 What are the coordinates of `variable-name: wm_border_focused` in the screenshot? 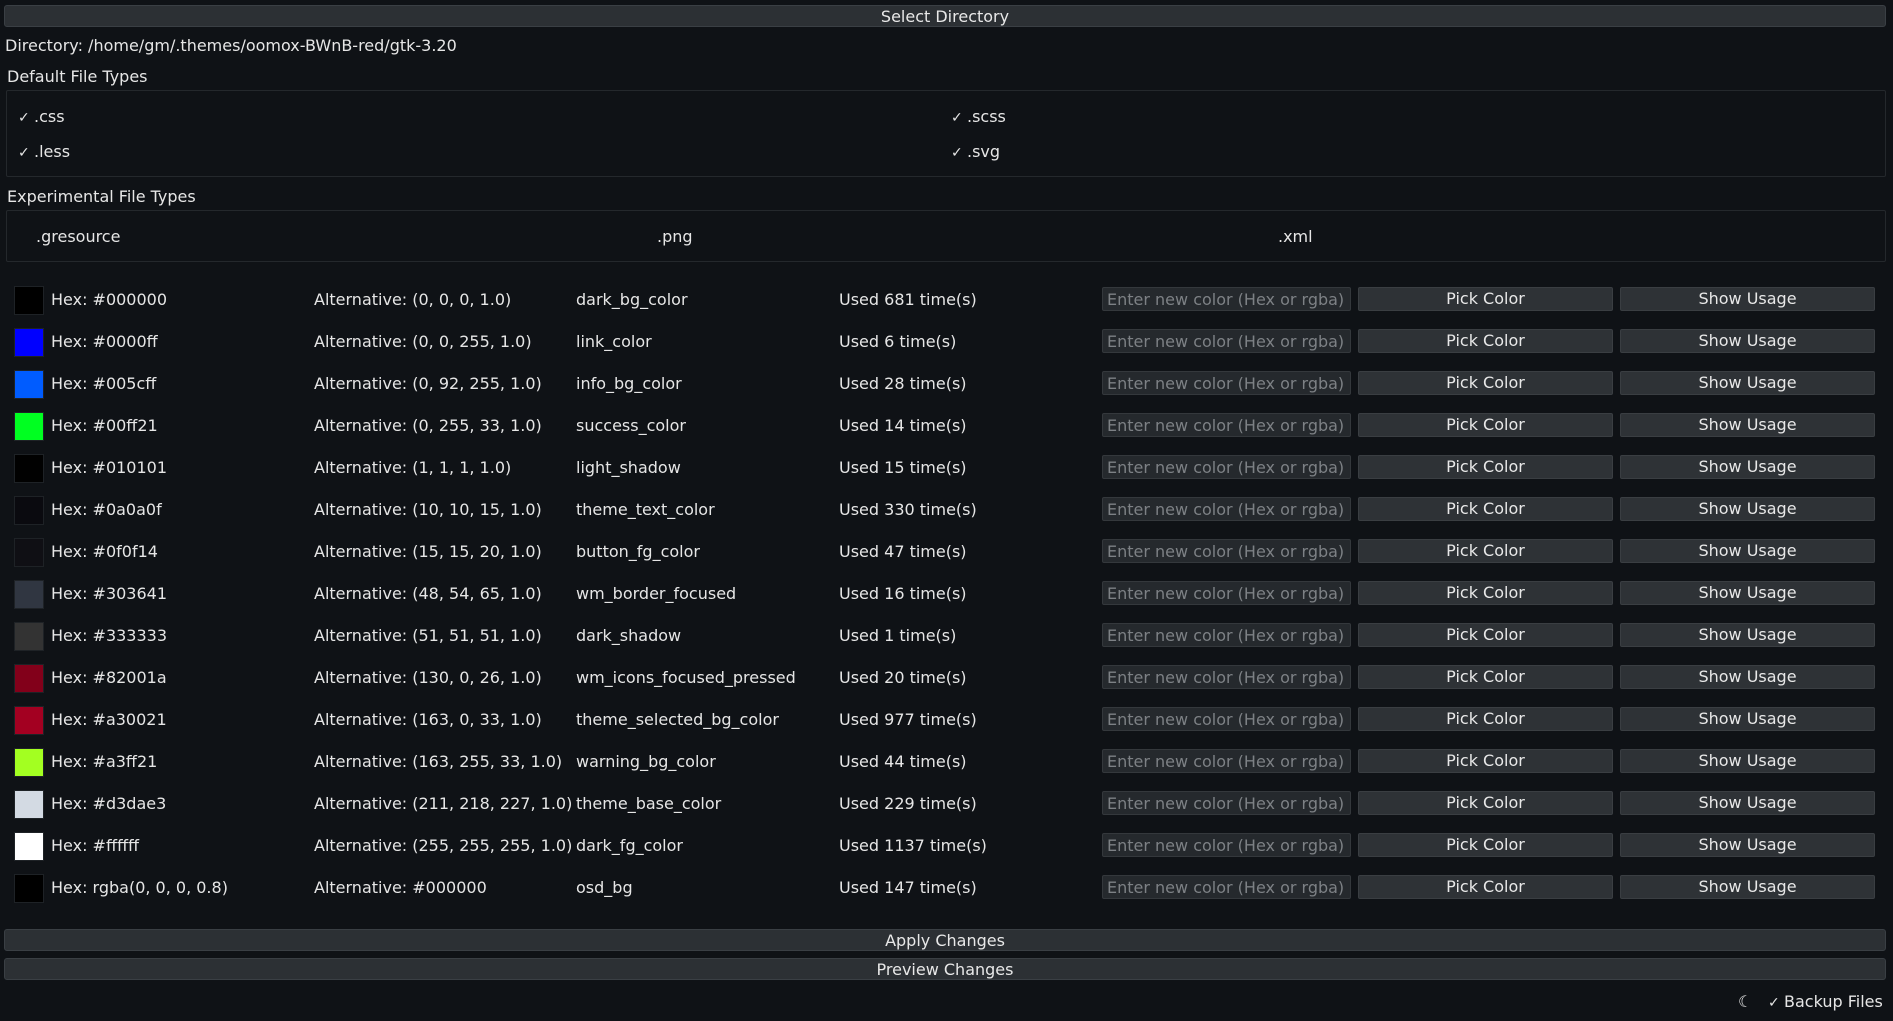 It's located at (656, 593).